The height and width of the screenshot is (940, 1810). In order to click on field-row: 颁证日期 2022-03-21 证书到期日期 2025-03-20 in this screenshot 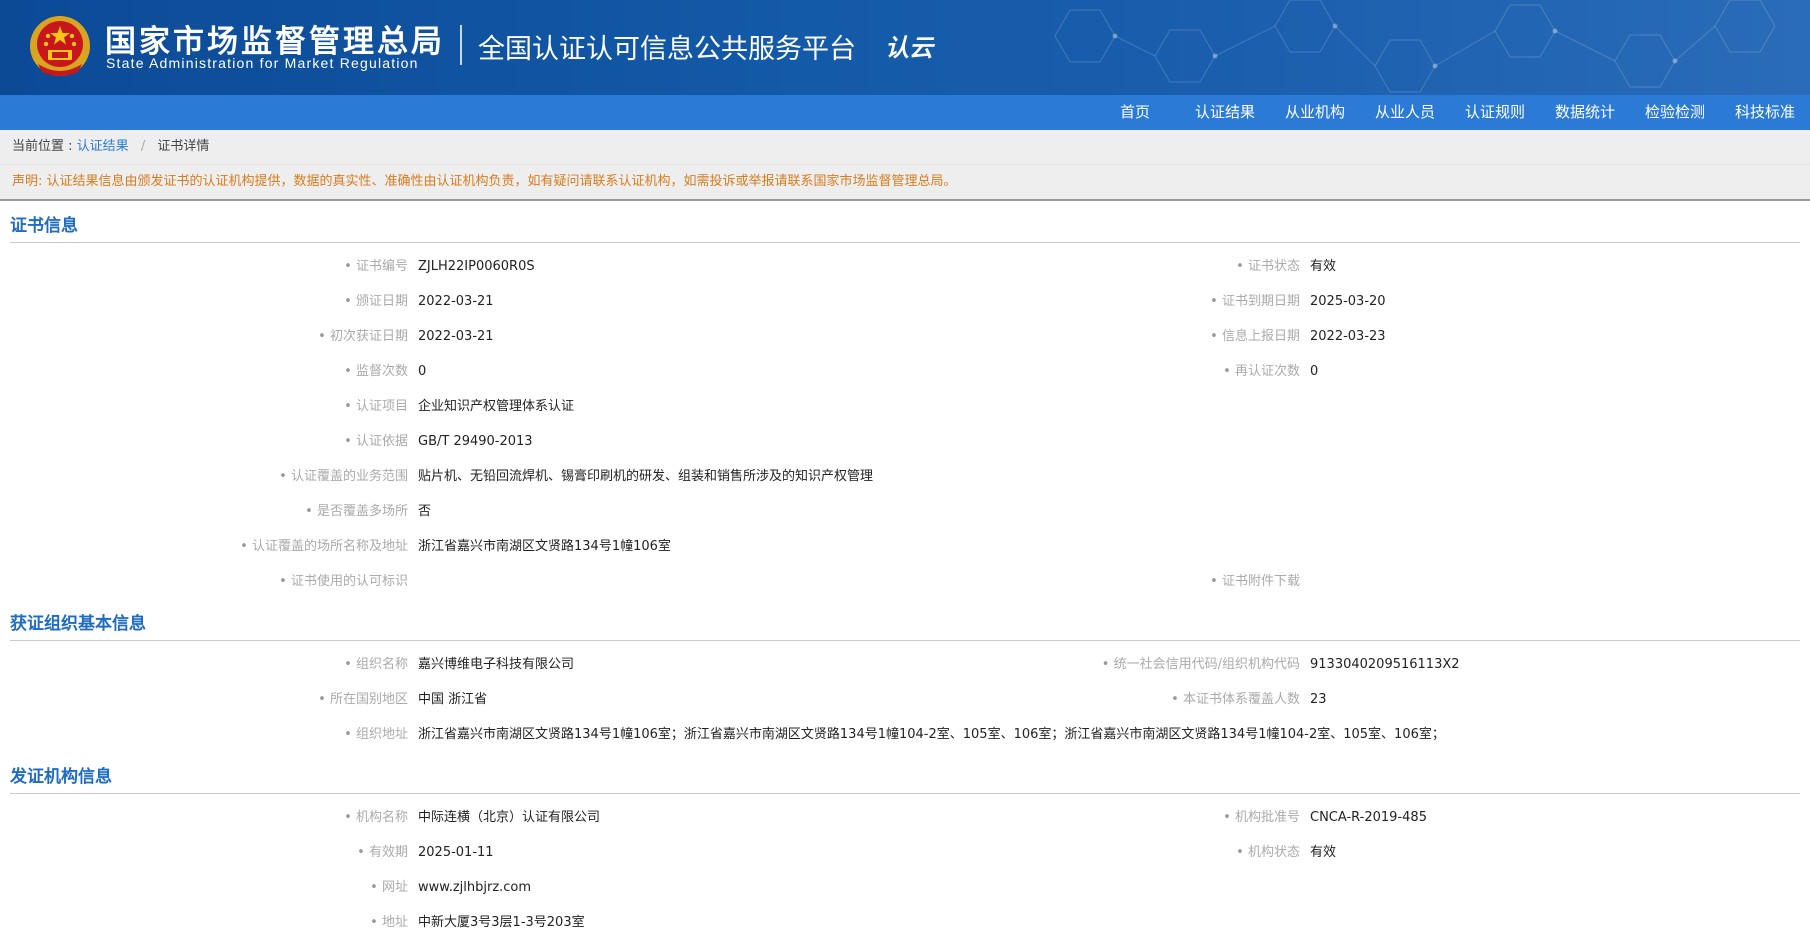, I will do `click(905, 301)`.